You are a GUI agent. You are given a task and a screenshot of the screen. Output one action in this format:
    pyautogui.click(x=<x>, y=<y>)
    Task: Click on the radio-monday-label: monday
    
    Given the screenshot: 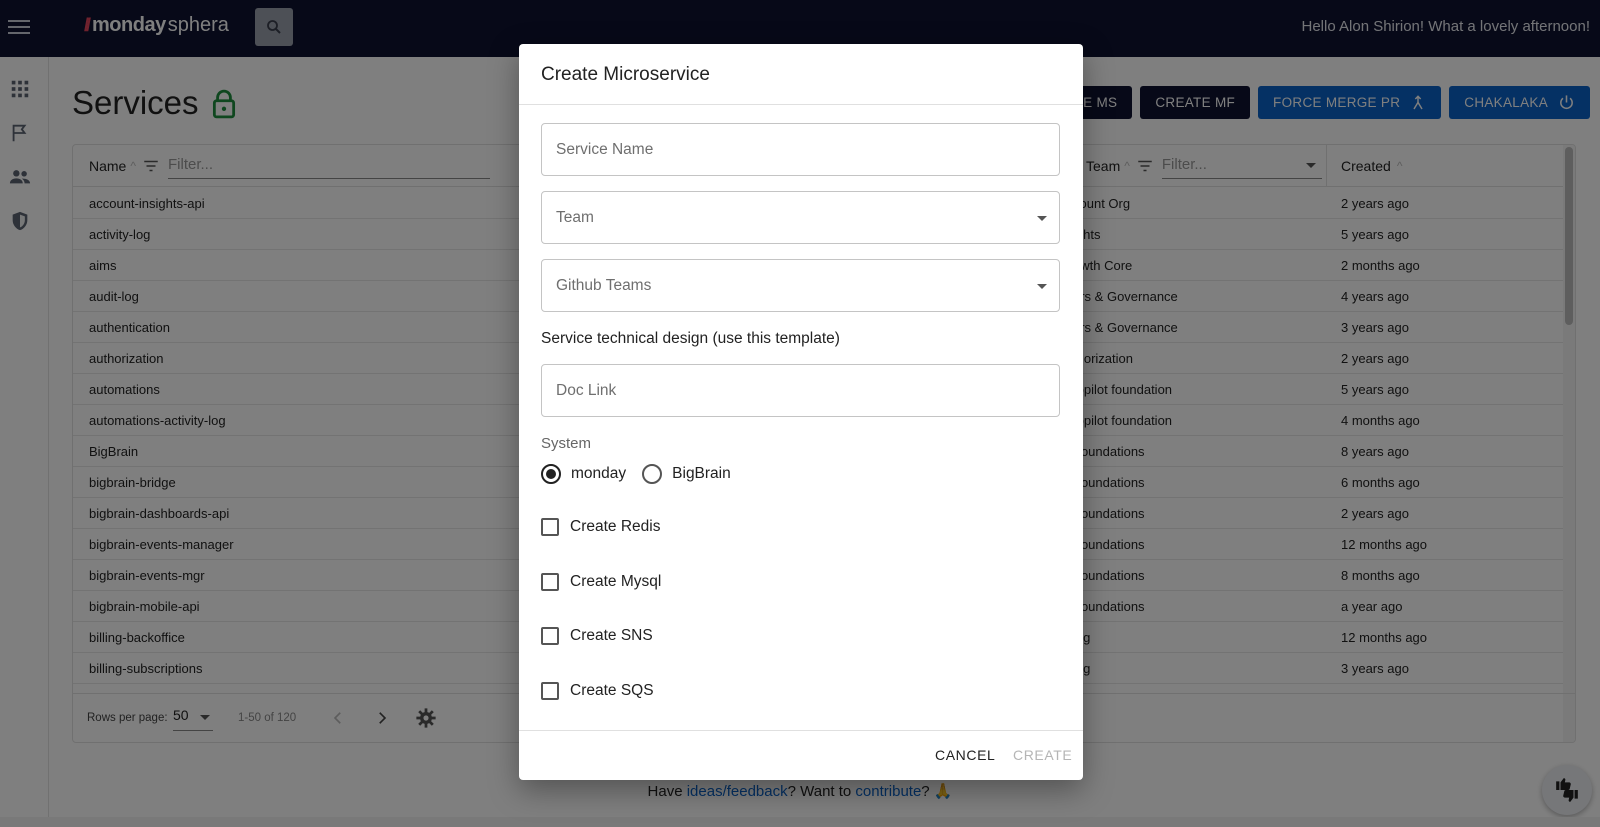 What is the action you would take?
    pyautogui.click(x=598, y=474)
    